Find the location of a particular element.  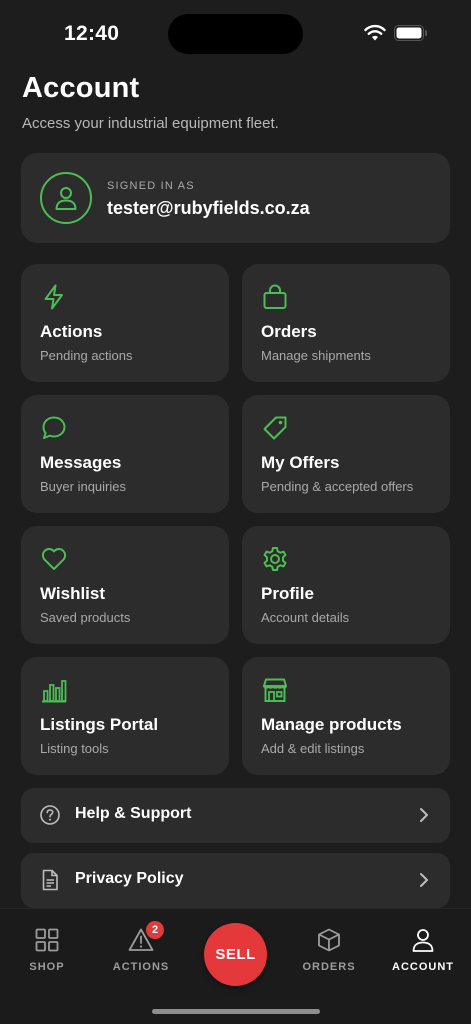

tile-subtitle: Pending actions is located at coordinates (86, 355).